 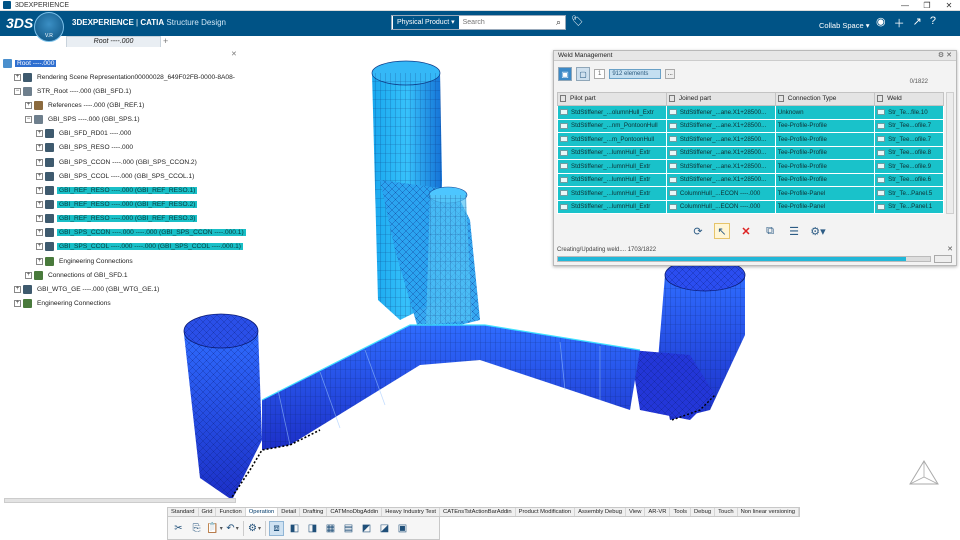 What do you see at coordinates (231, 512) in the screenshot?
I see `action-bar-tab: Function` at bounding box center [231, 512].